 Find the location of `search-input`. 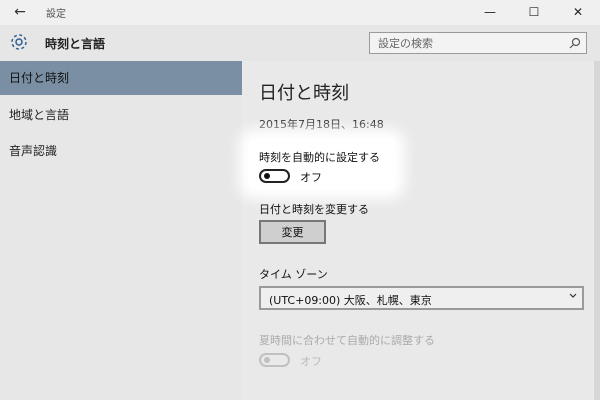

search-input is located at coordinates (469, 43).